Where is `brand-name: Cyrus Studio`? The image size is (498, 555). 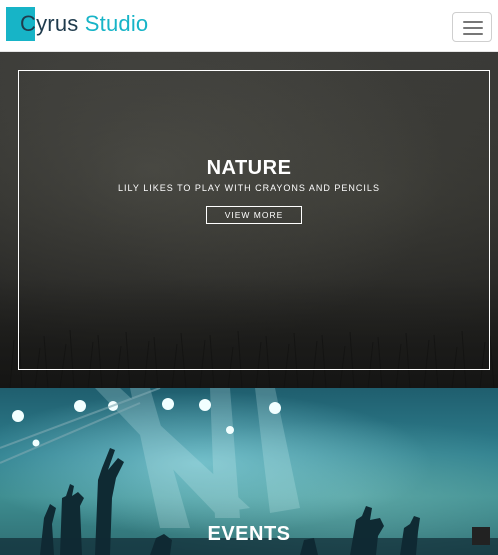
brand-name: Cyrus Studio is located at coordinates (77, 24).